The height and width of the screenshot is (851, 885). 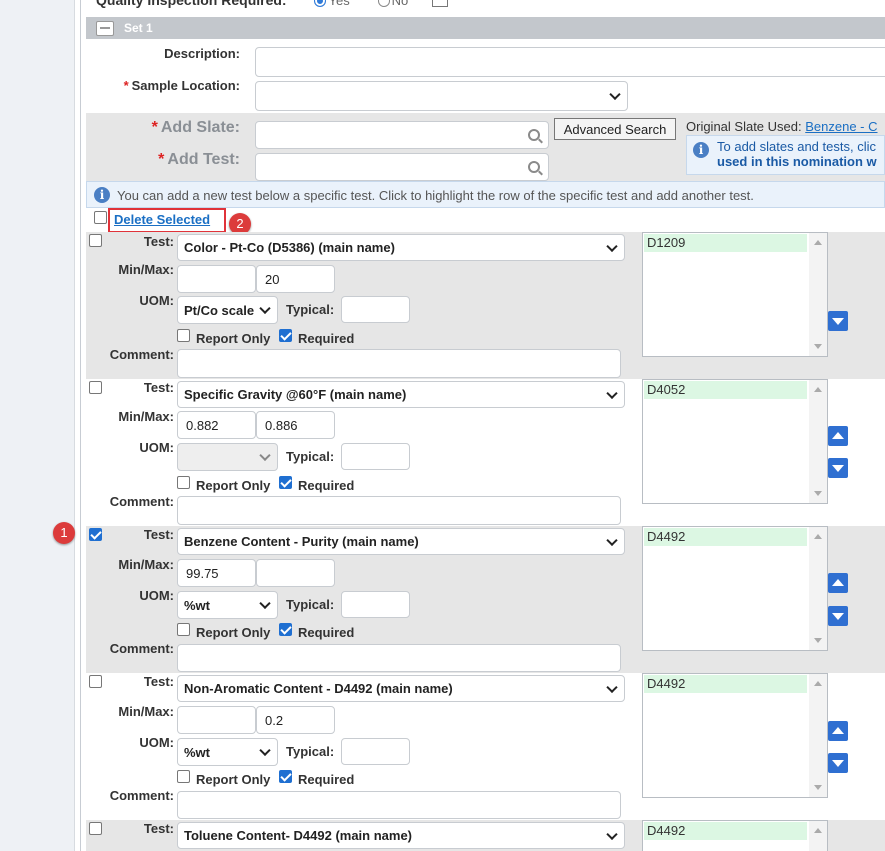 What do you see at coordinates (401, 394) in the screenshot?
I see `test-select: Specific Gravity @60°F (main name)` at bounding box center [401, 394].